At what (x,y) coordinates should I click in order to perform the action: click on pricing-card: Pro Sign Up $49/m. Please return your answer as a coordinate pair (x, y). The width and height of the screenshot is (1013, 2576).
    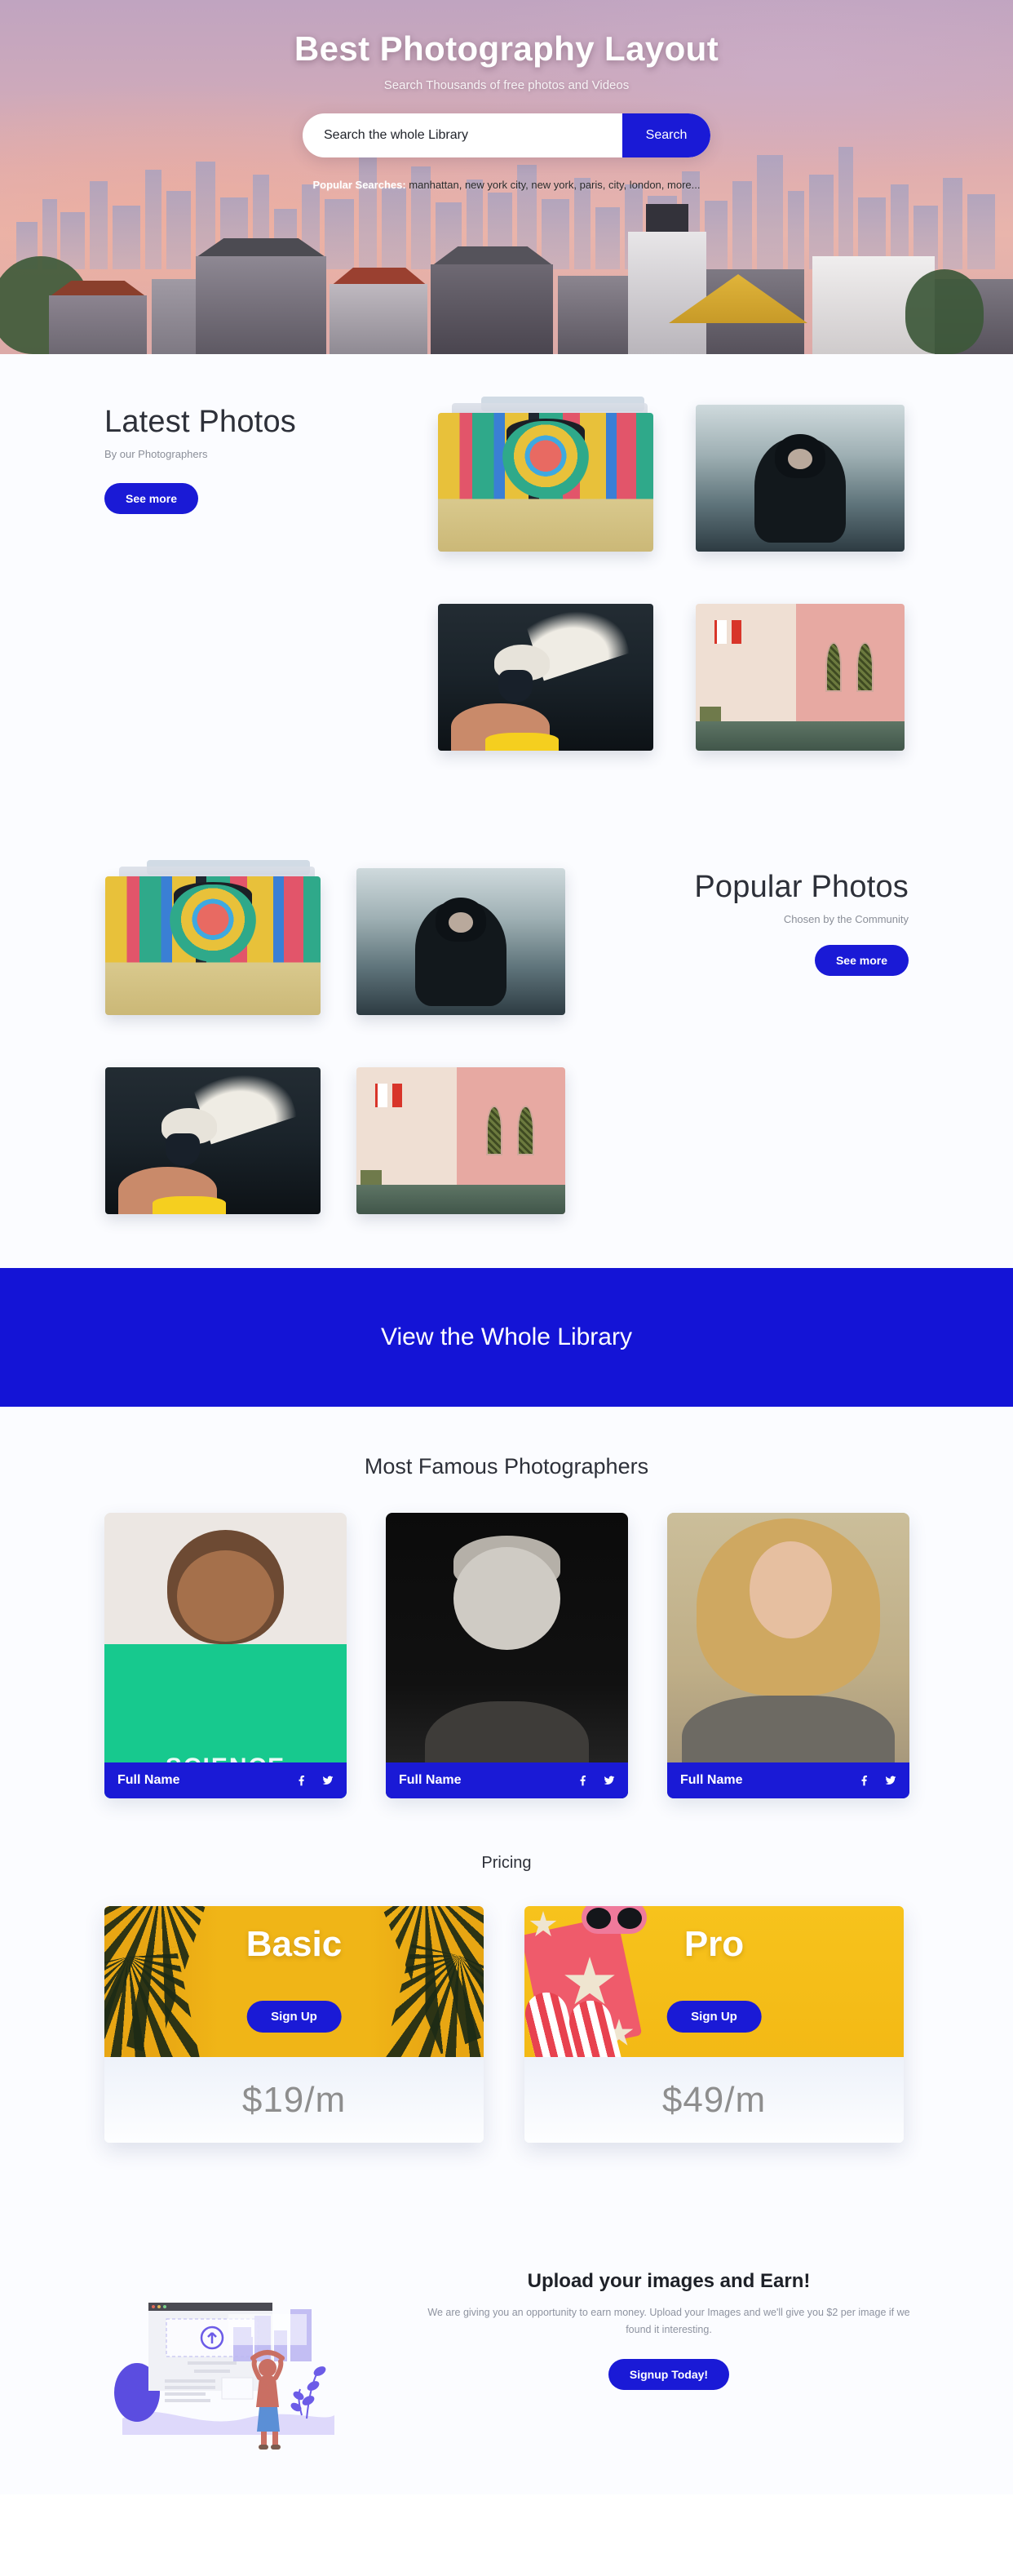
    Looking at the image, I should click on (714, 2024).